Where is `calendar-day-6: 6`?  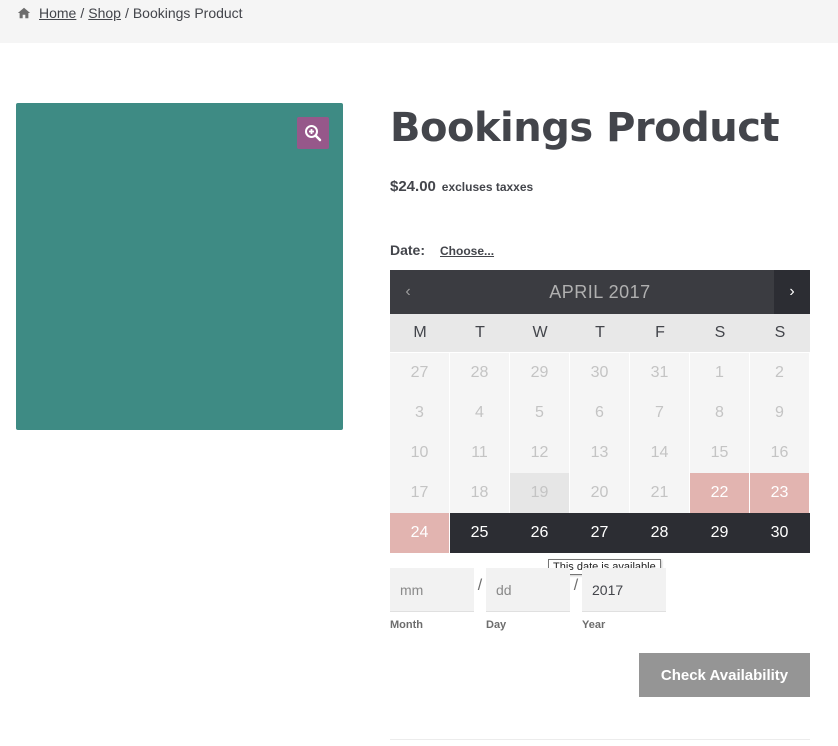 calendar-day-6: 6 is located at coordinates (600, 413).